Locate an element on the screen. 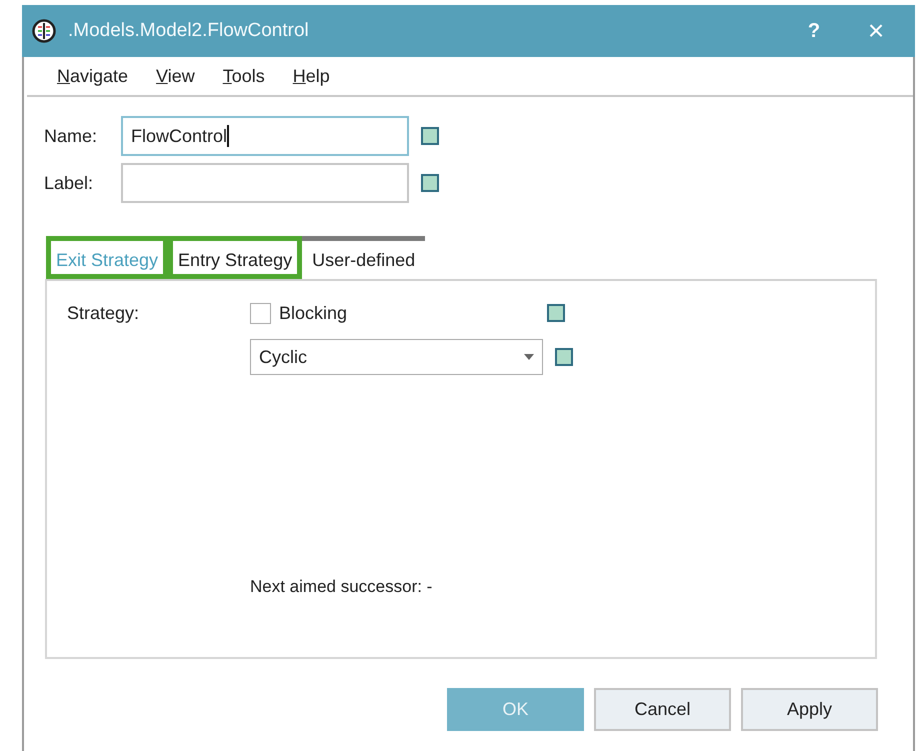 The height and width of the screenshot is (751, 922). app-icon is located at coordinates (44, 31).